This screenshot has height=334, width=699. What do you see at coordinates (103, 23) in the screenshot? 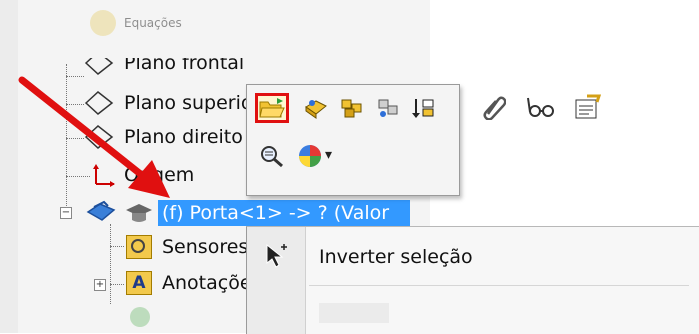
I see `equations-icon` at bounding box center [103, 23].